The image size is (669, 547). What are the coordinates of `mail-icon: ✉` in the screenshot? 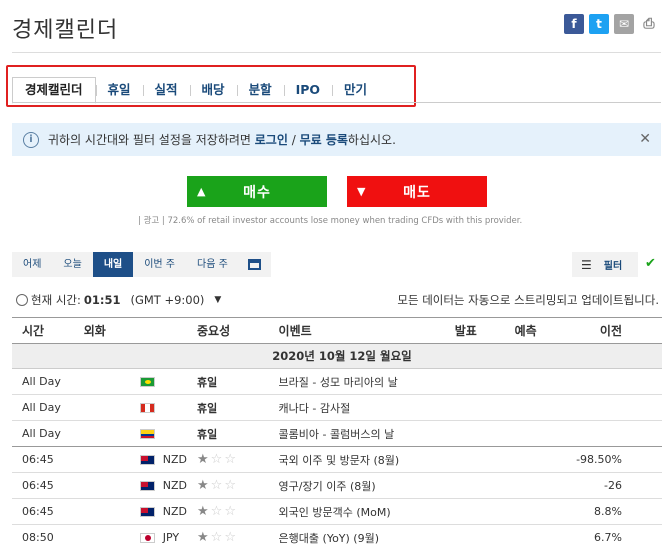 It's located at (624, 24).